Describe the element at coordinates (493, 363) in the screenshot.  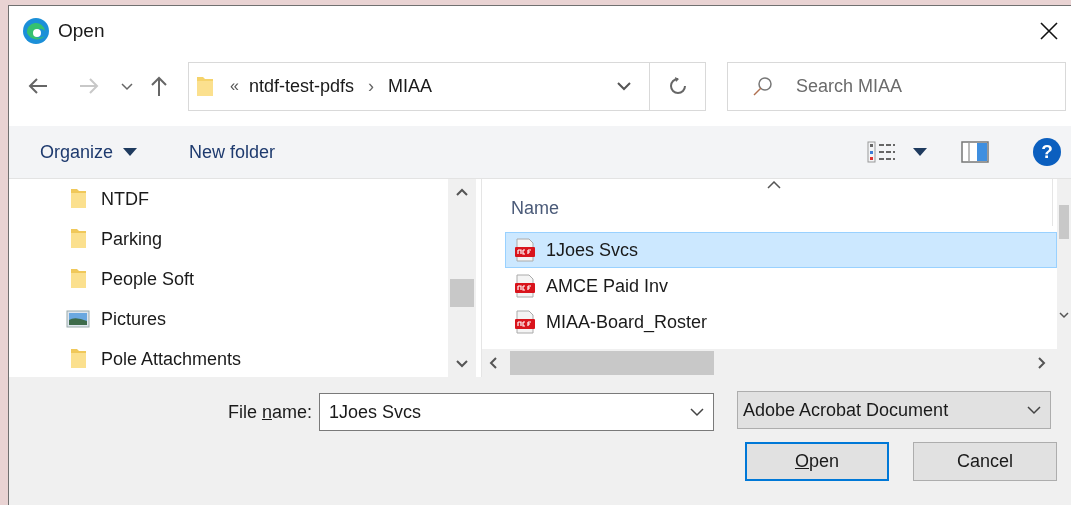
I see `scroll-left-icon` at that location.